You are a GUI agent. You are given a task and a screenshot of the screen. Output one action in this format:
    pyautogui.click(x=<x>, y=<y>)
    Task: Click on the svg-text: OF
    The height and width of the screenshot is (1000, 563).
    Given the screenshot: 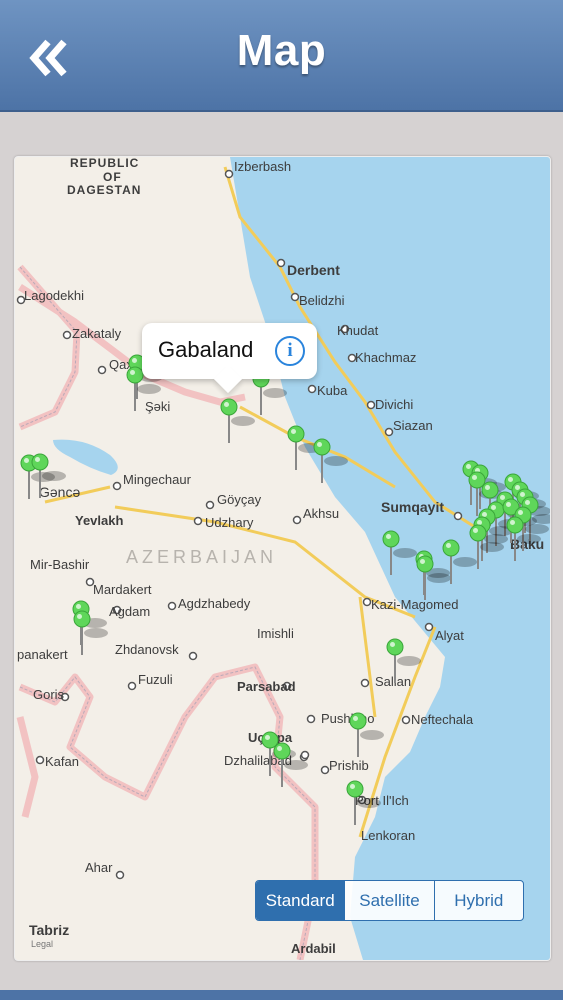 What is the action you would take?
    pyautogui.click(x=112, y=177)
    